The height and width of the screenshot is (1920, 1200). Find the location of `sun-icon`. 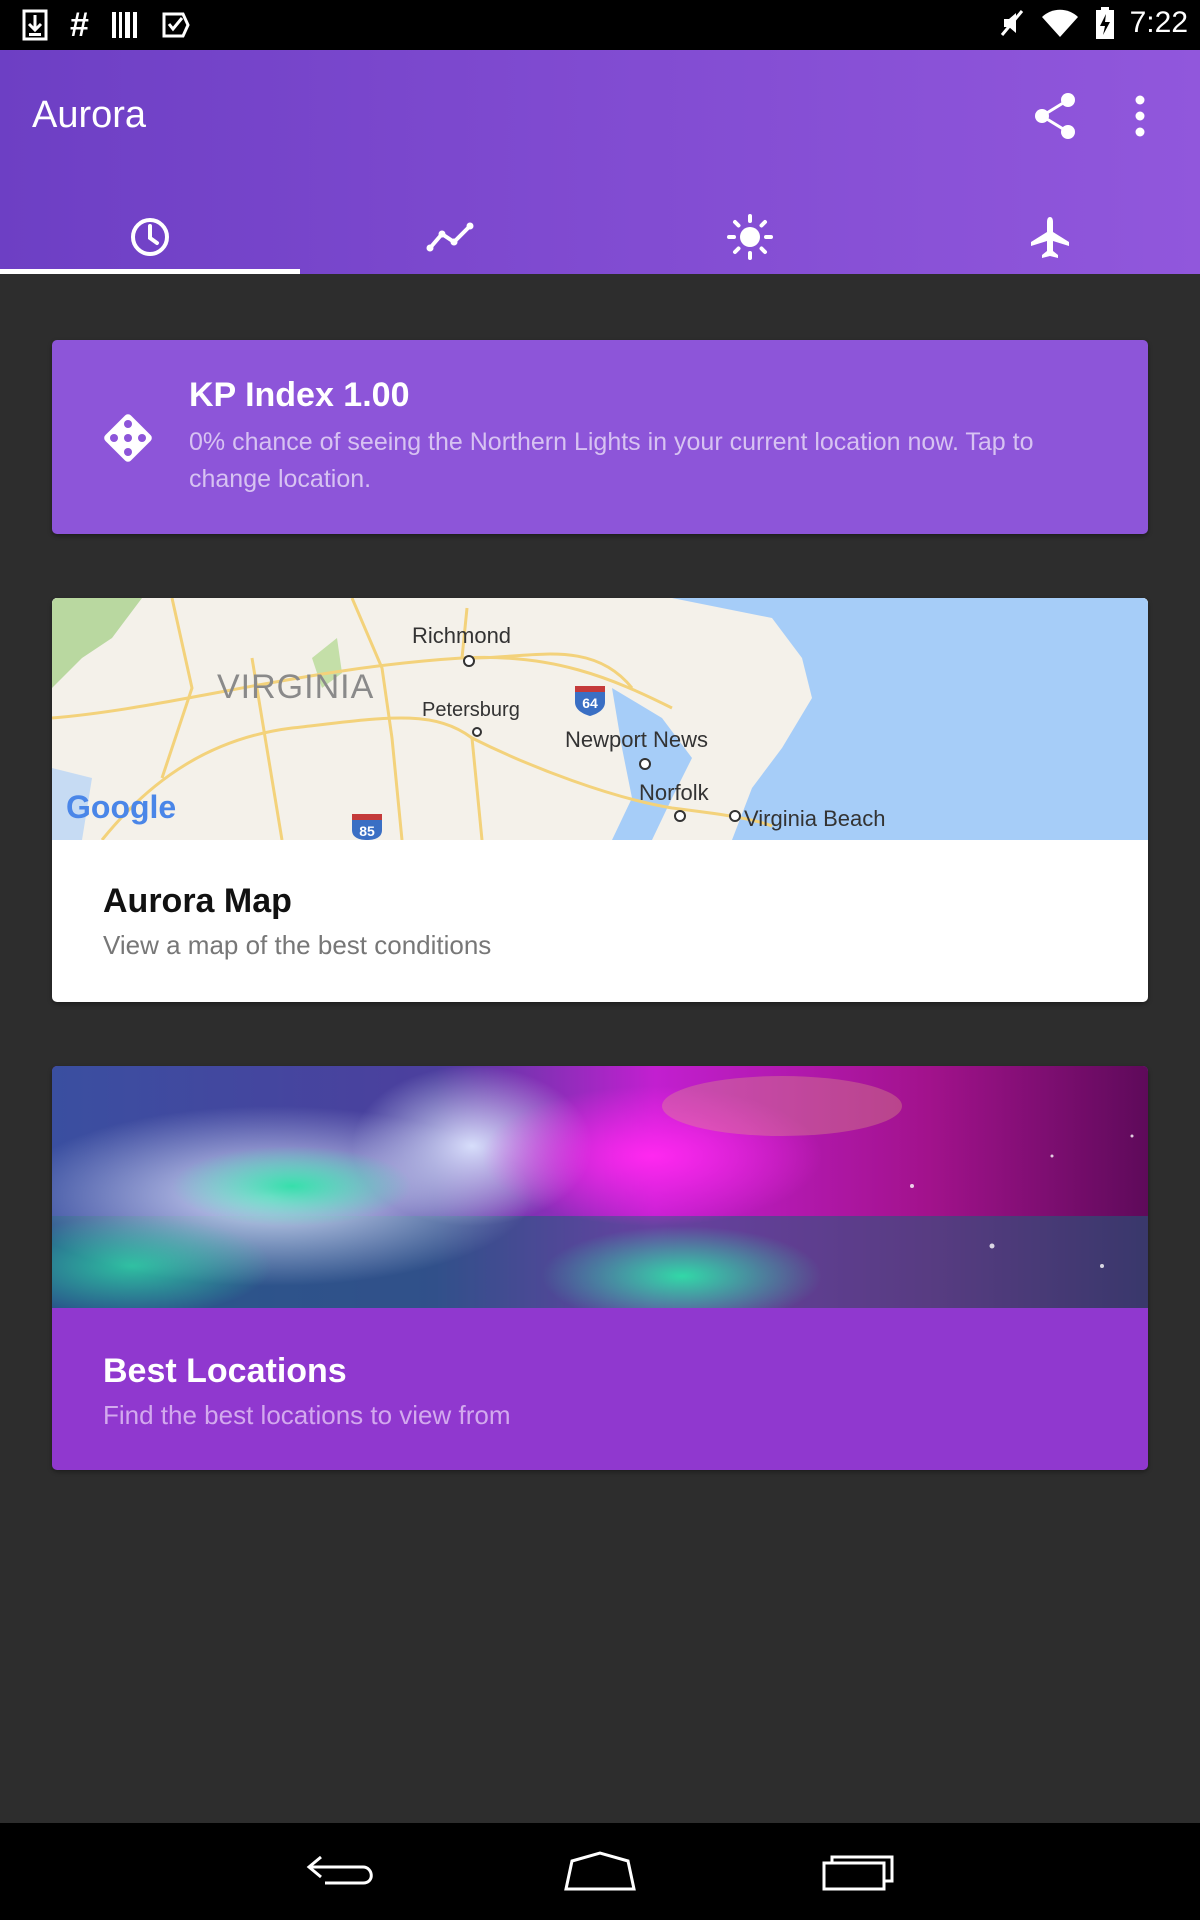

sun-icon is located at coordinates (750, 237).